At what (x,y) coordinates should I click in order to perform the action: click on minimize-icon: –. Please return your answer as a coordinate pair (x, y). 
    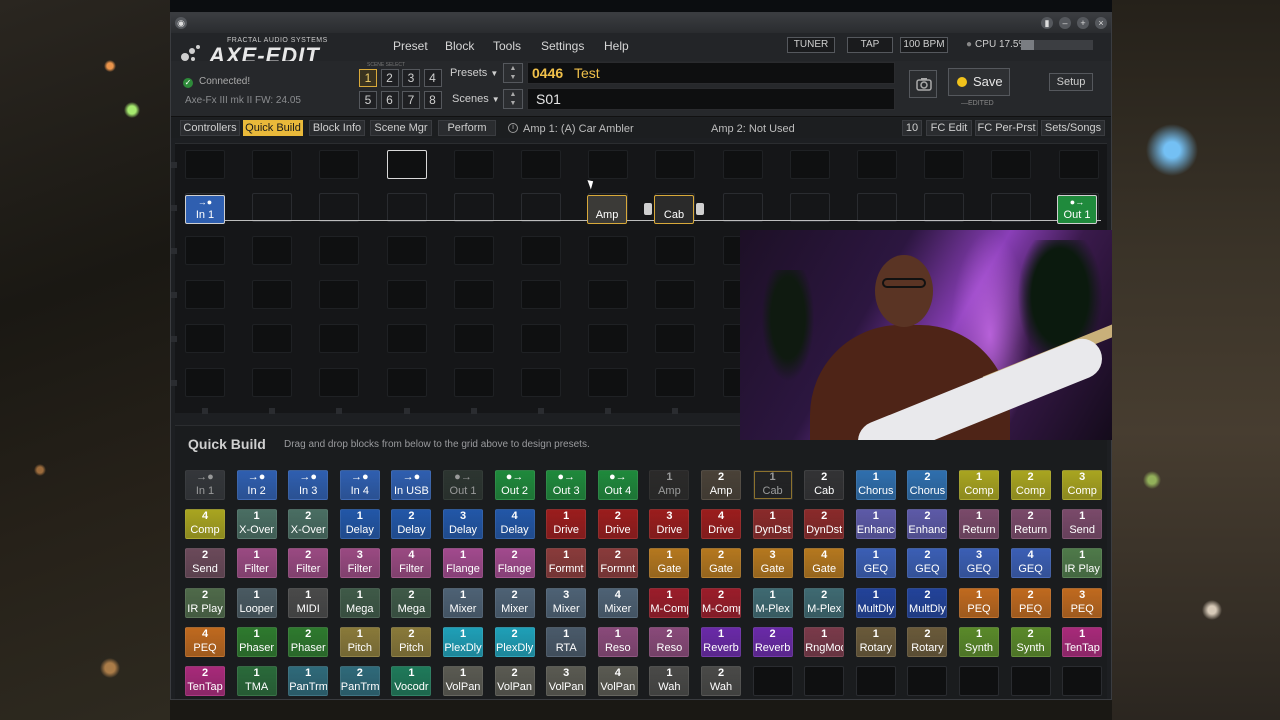
    Looking at the image, I should click on (1065, 23).